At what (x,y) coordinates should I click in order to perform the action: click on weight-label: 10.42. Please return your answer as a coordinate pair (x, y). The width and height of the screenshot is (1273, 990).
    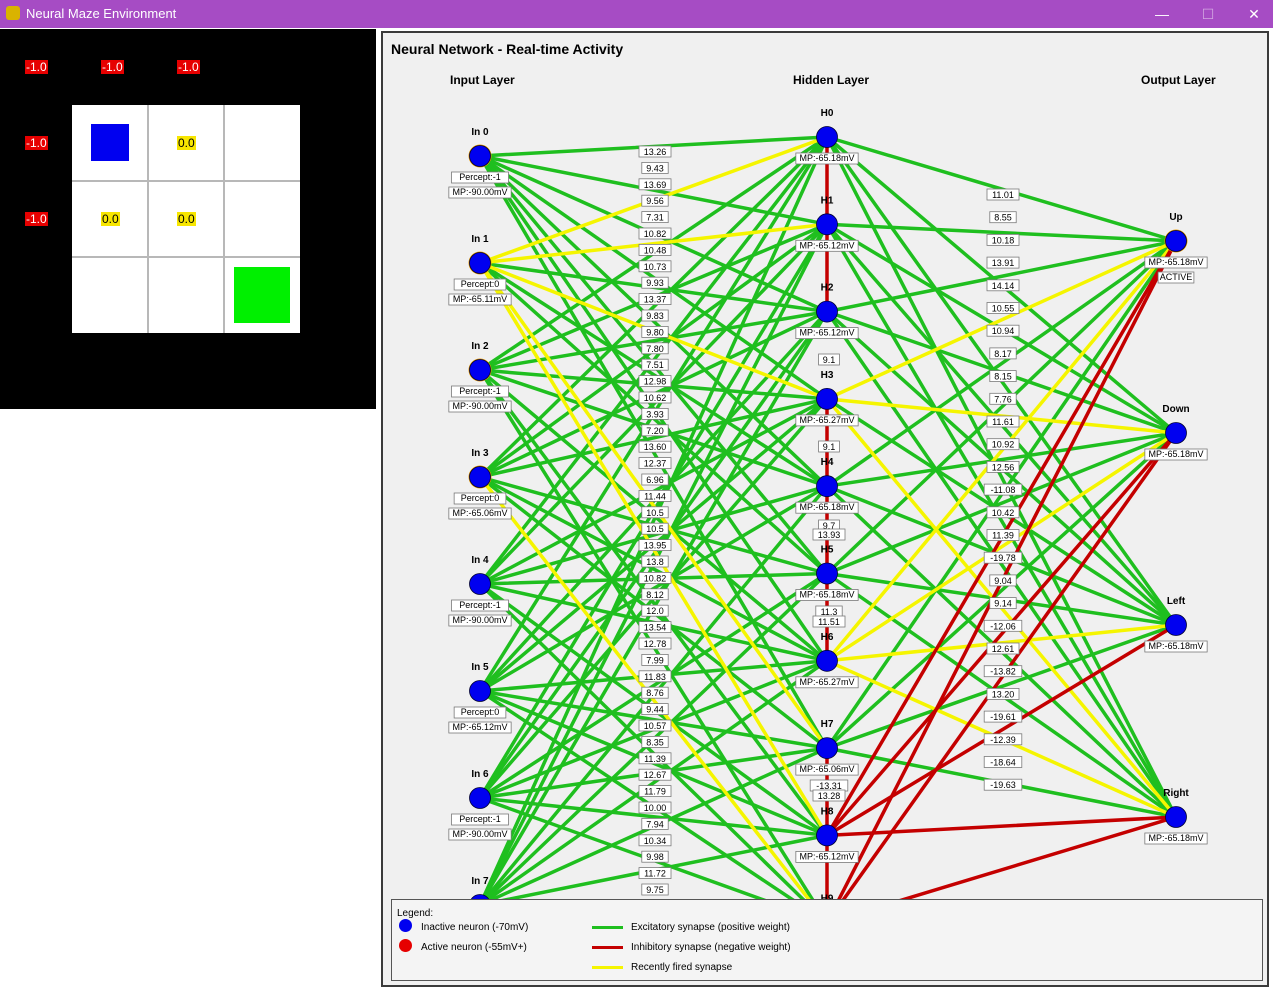
    Looking at the image, I should click on (1003, 513).